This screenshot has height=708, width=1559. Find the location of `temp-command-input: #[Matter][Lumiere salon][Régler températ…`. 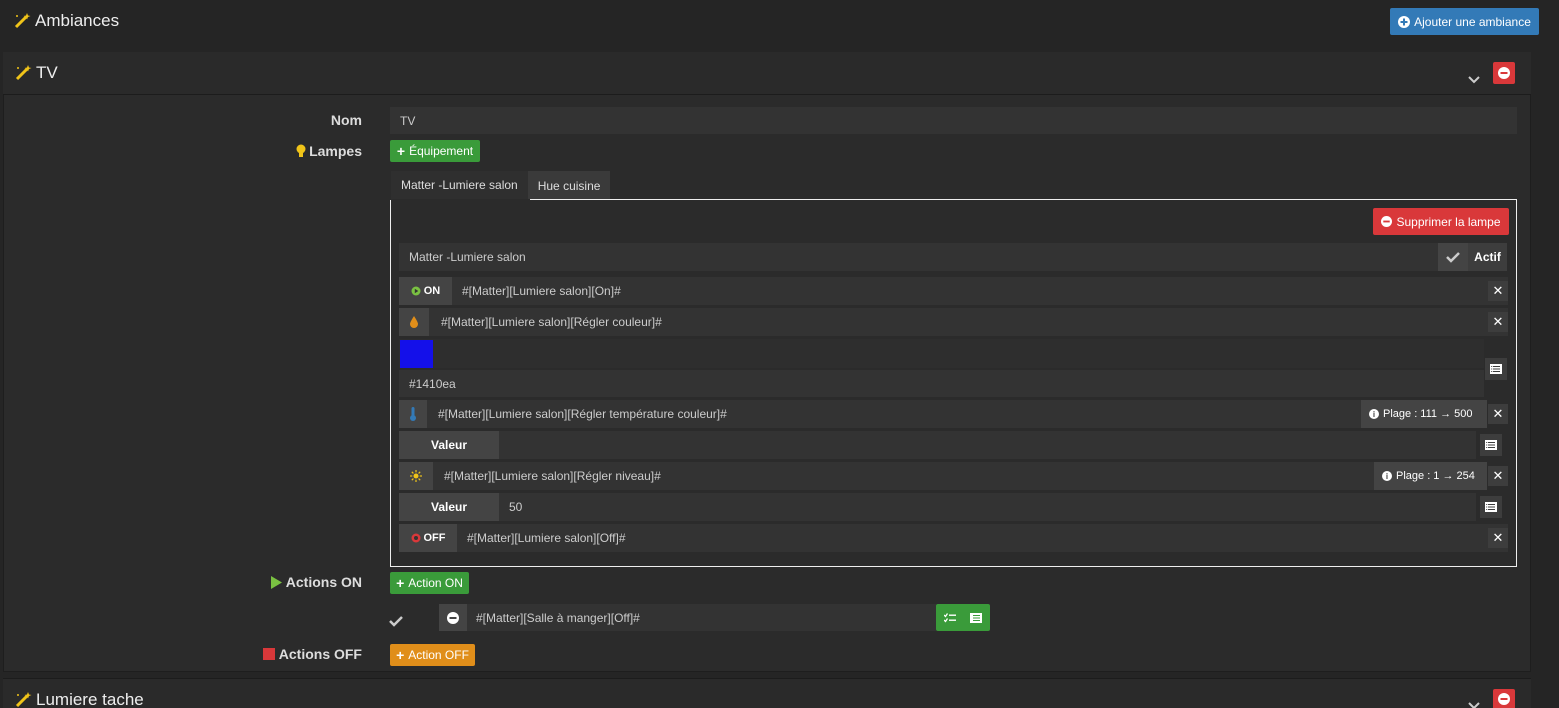

temp-command-input: #[Matter][Lumiere salon][Régler températ… is located at coordinates (577, 414).